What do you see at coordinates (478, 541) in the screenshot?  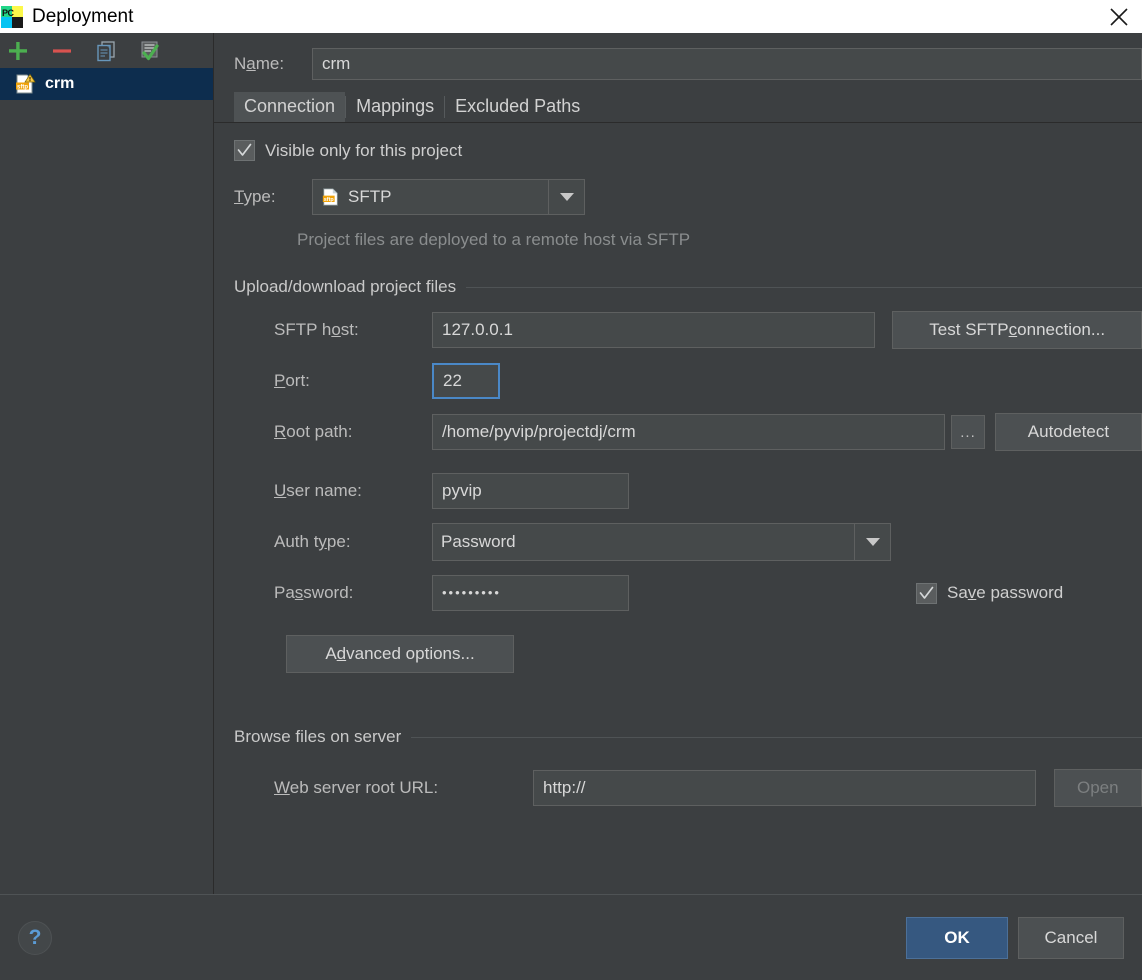 I see `auth-type-value: Password` at bounding box center [478, 541].